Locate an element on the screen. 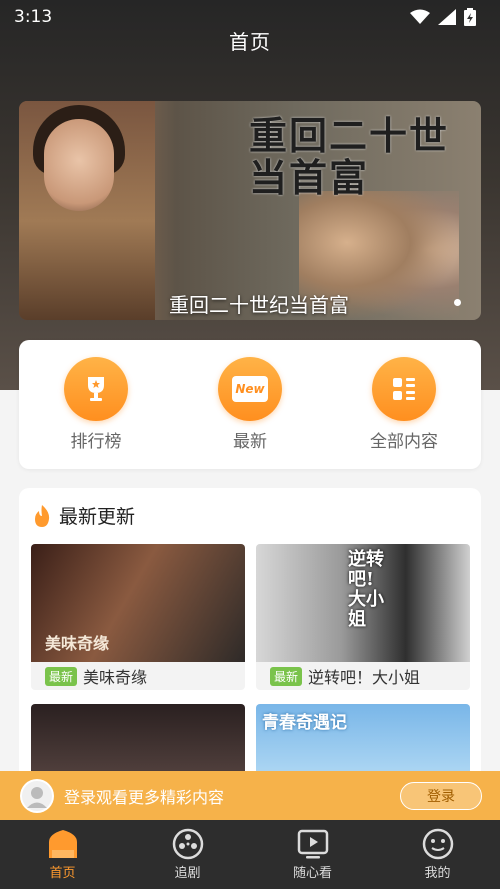 The width and height of the screenshot is (500, 889). poster-title-line-2: 当首富 is located at coordinates (309, 177).